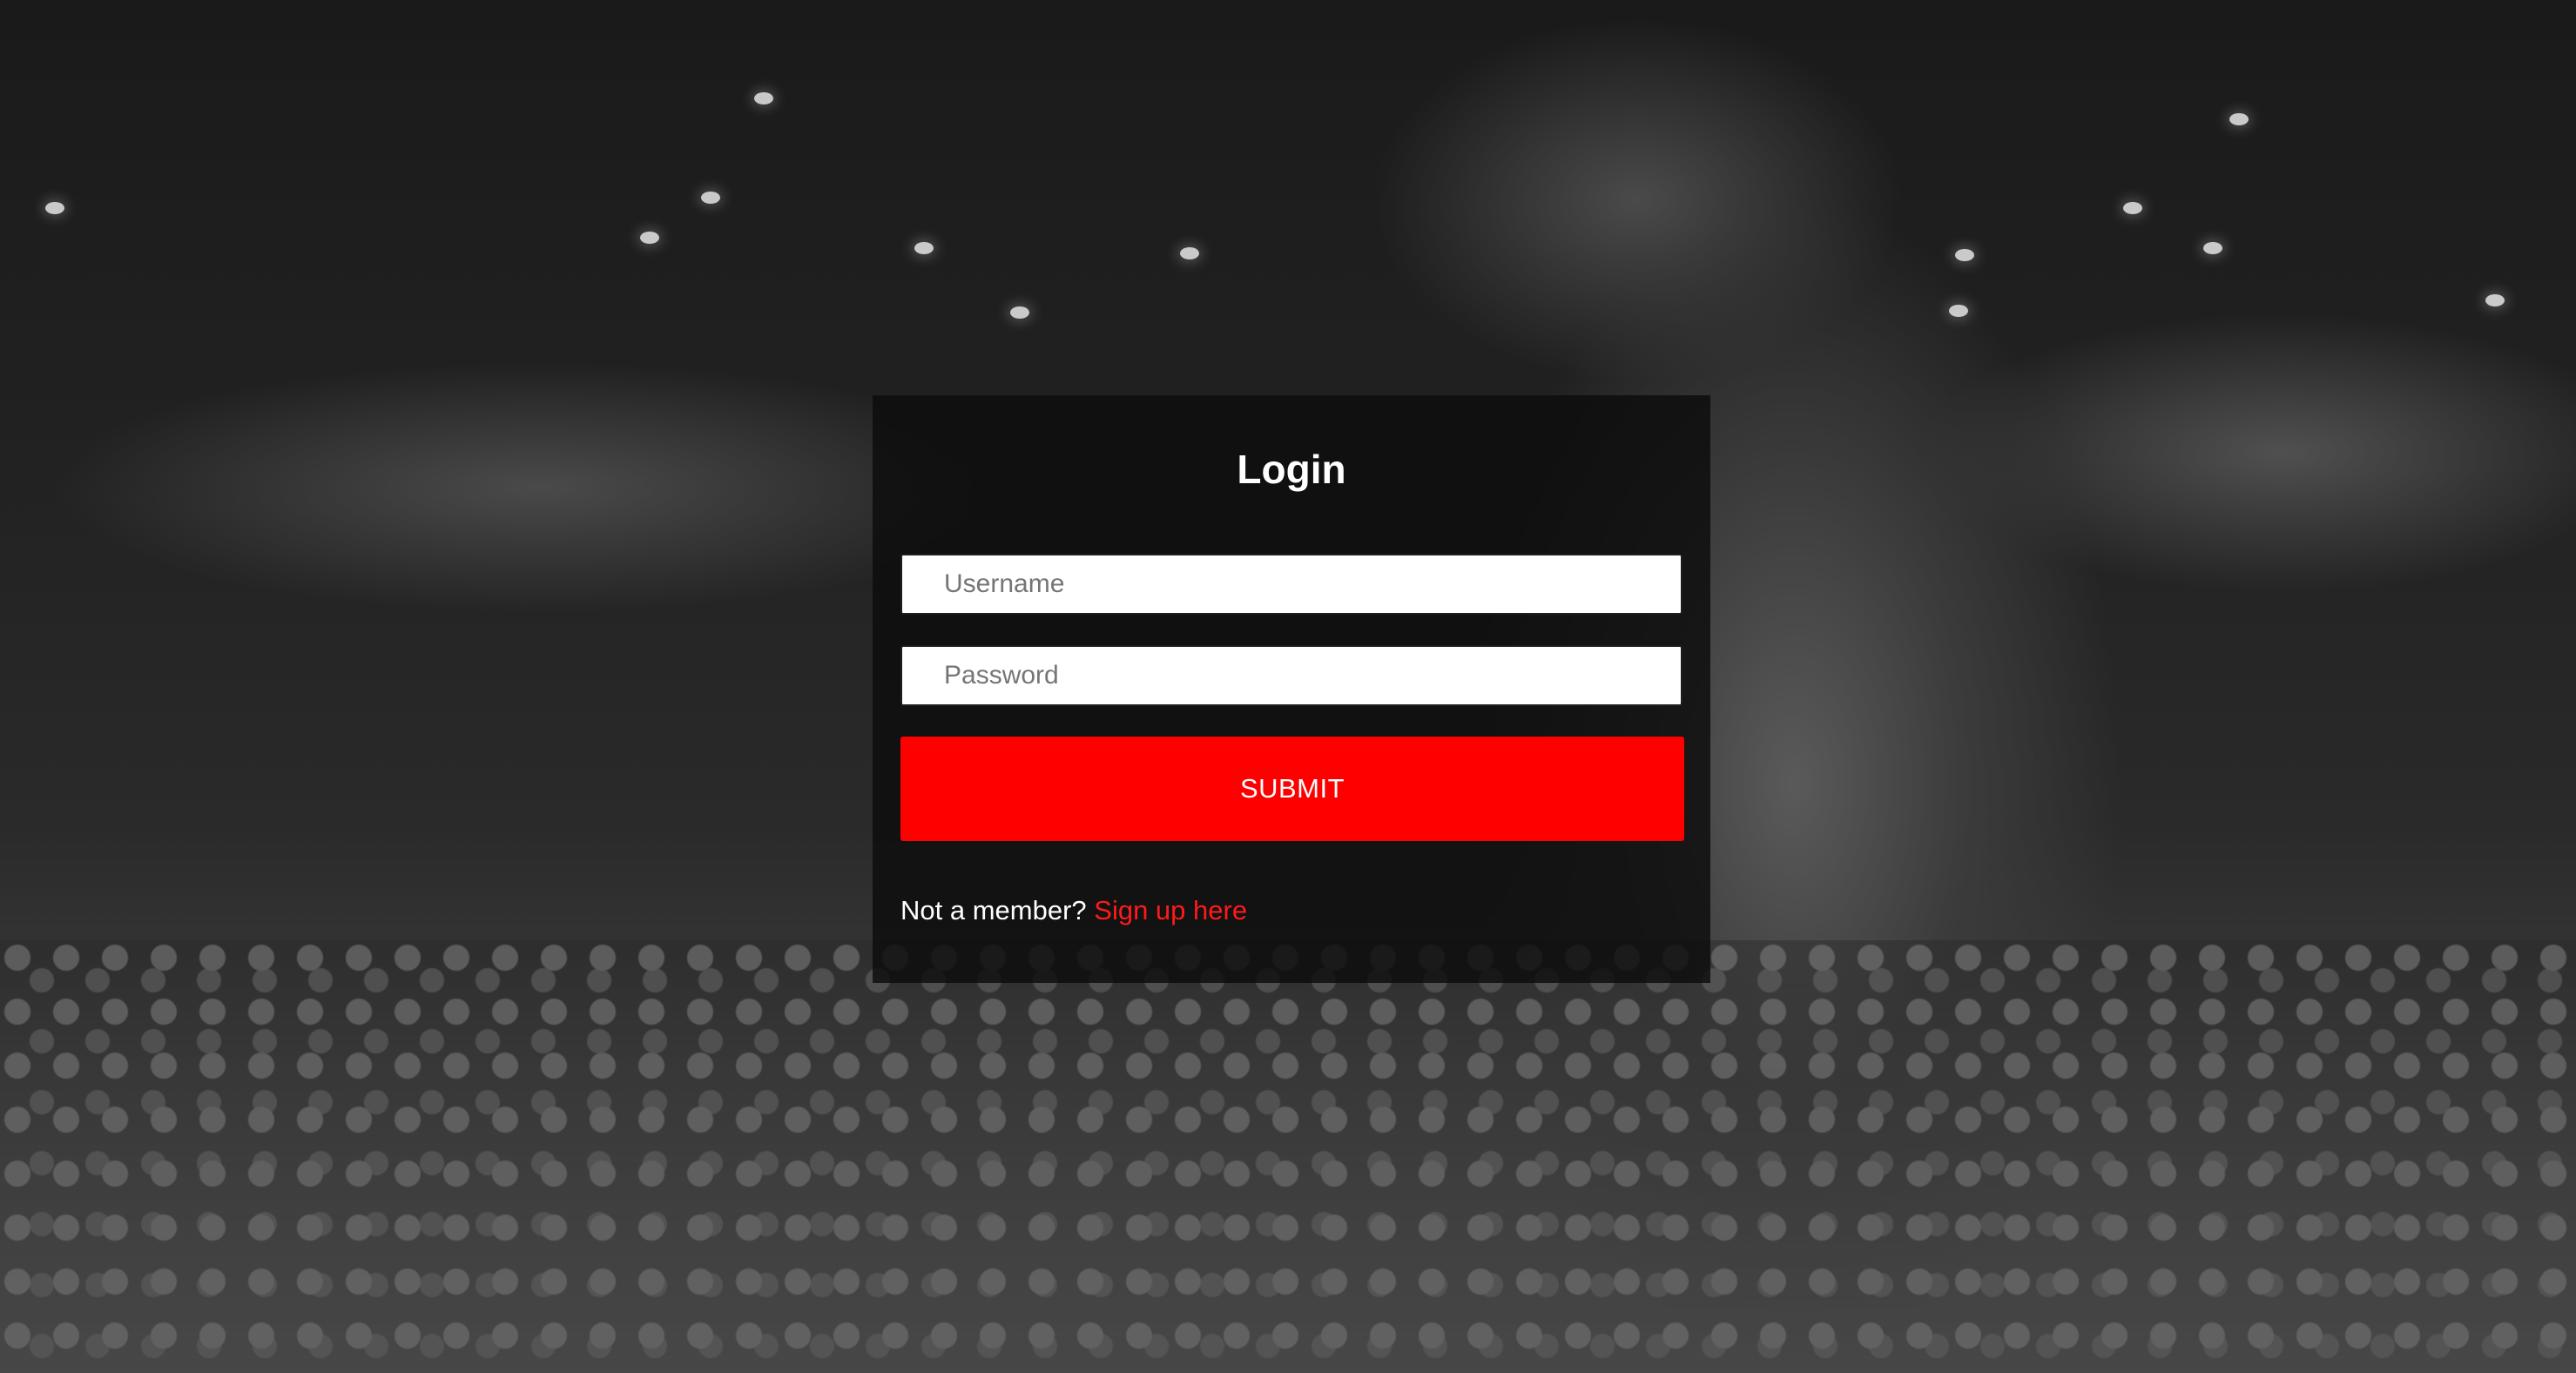 The width and height of the screenshot is (2576, 1373). Describe the element at coordinates (993, 910) in the screenshot. I see `signup-prompt: Not a member?` at that location.